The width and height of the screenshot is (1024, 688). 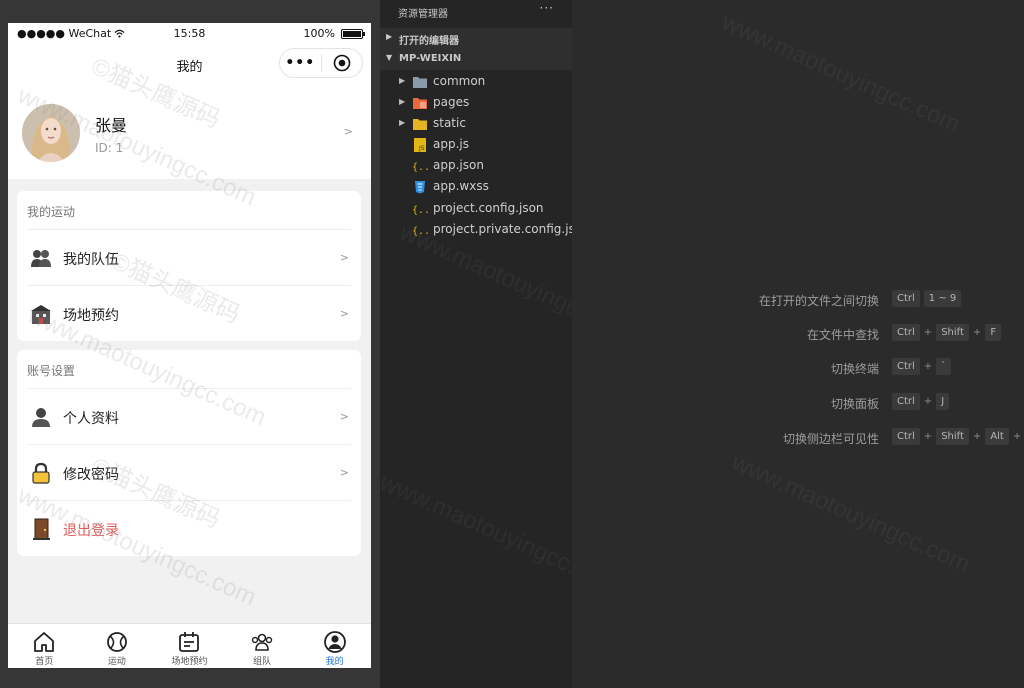 I want to click on shortcut-toggle-panel: 切换面板 Ctrl + J, so click(x=798, y=403).